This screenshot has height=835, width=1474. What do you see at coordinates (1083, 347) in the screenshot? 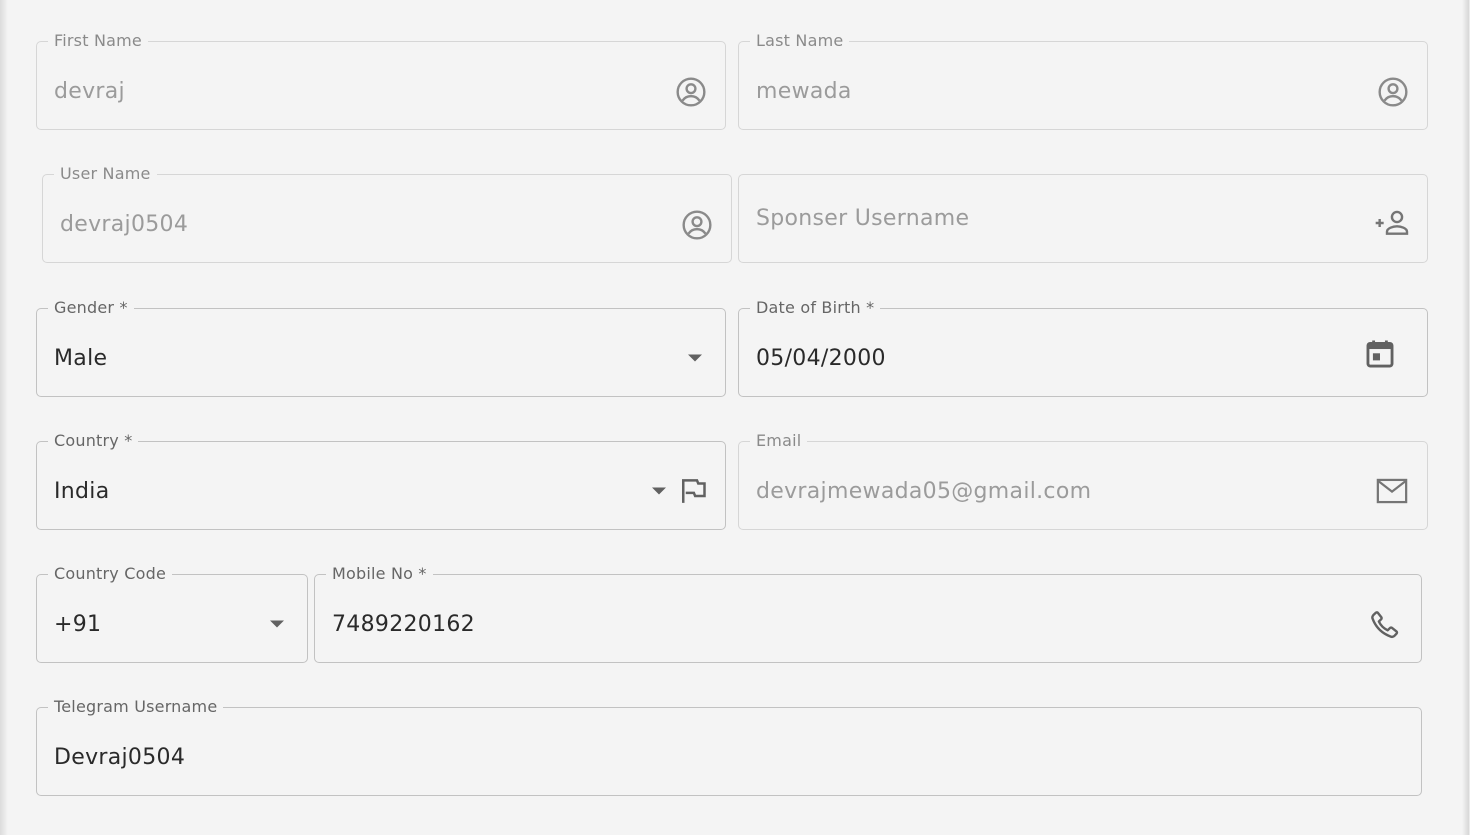
I see `date-of-birth-field: Date of Birth * 05/04/2000` at bounding box center [1083, 347].